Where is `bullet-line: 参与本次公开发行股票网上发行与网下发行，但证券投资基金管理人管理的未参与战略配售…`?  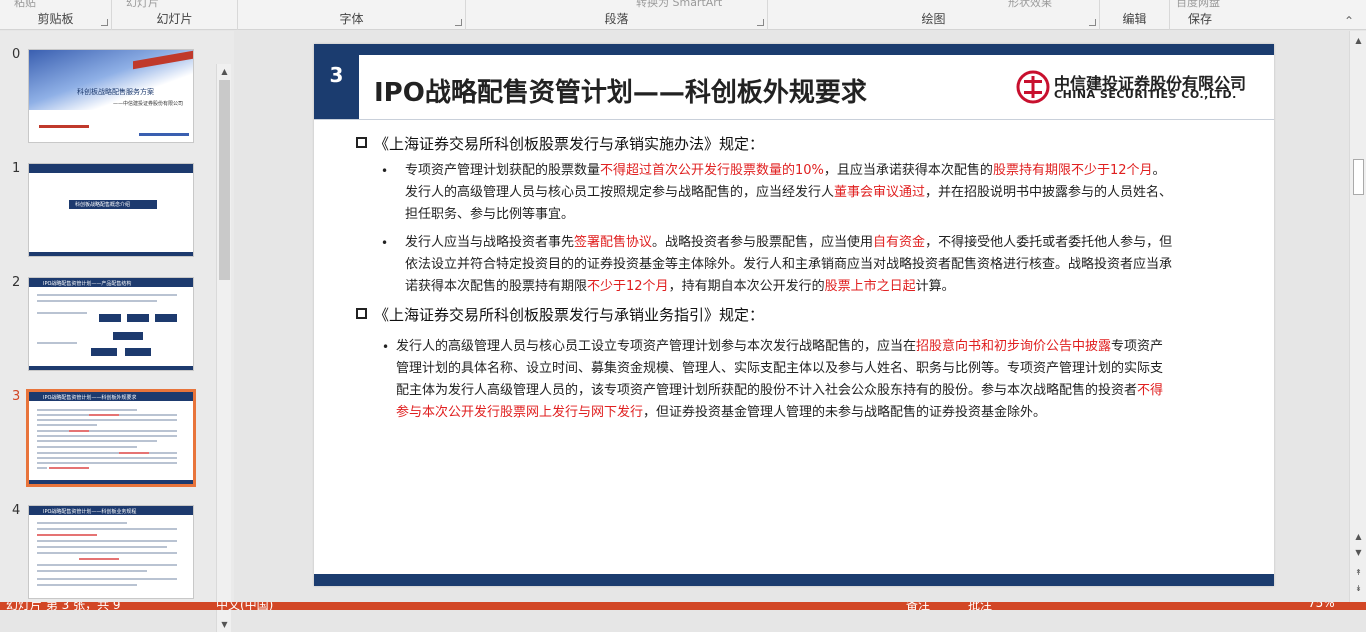 bullet-line: 参与本次公开发行股票网上发行与网下发行，但证券投资基金管理人管理的未参与战略配售… is located at coordinates (721, 412).